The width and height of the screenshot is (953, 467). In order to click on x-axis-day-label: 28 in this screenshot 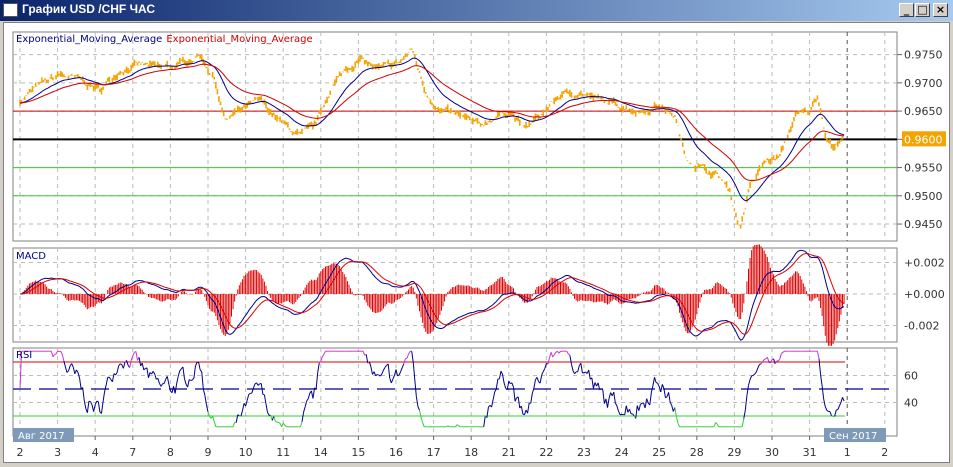, I will do `click(697, 452)`.